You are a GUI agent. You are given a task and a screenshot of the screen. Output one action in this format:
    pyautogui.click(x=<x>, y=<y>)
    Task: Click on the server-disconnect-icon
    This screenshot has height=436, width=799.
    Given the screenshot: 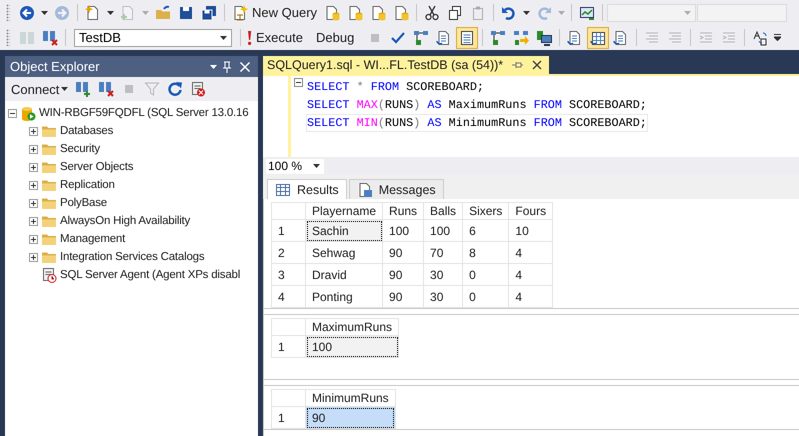 What is the action you would take?
    pyautogui.click(x=50, y=38)
    